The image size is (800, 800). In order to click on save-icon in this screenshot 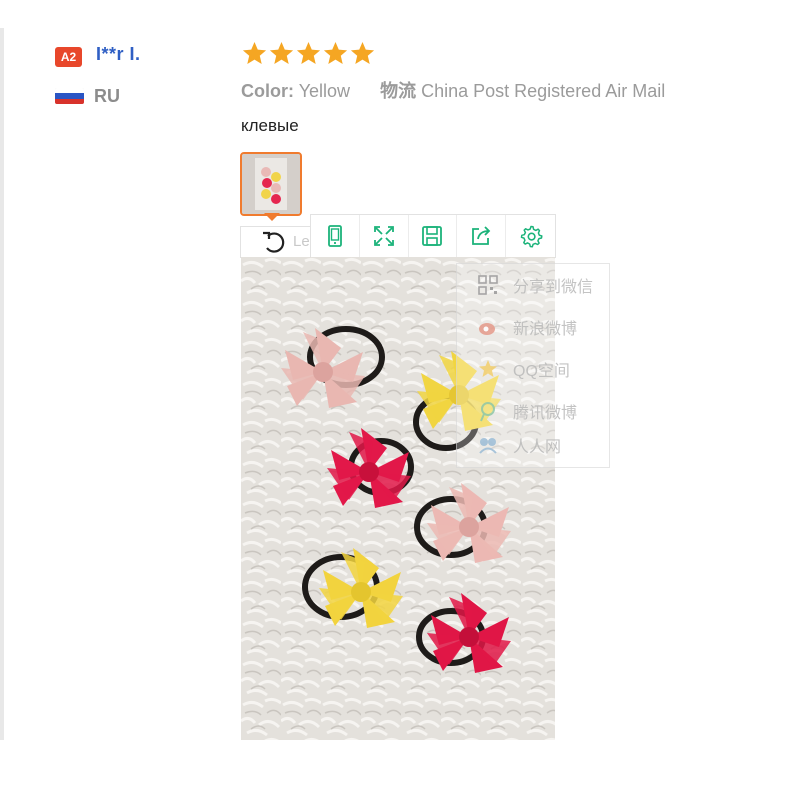, I will do `click(432, 236)`.